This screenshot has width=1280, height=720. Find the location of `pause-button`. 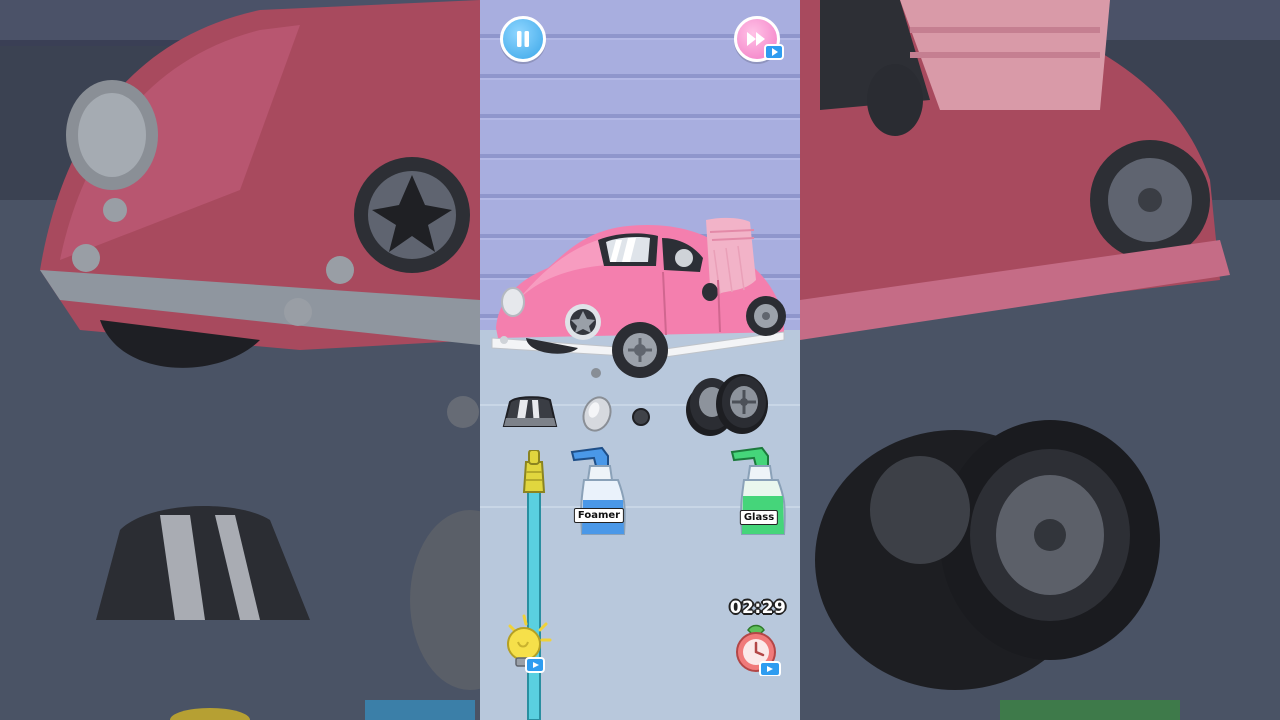

pause-button is located at coordinates (523, 39).